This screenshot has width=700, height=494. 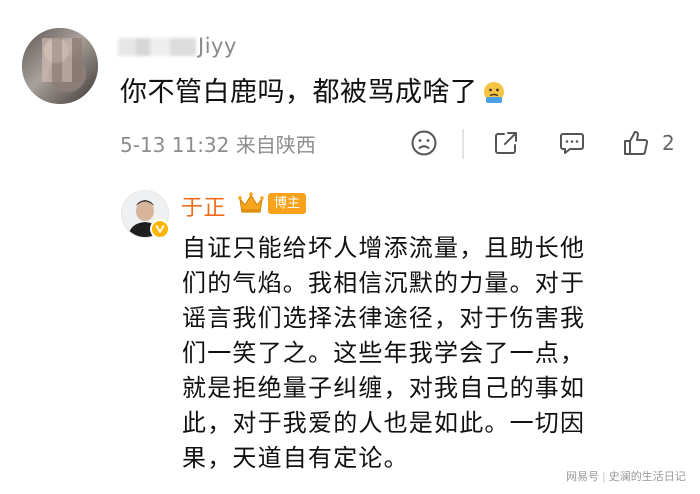 What do you see at coordinates (203, 206) in the screenshot?
I see `replier-username: 于正` at bounding box center [203, 206].